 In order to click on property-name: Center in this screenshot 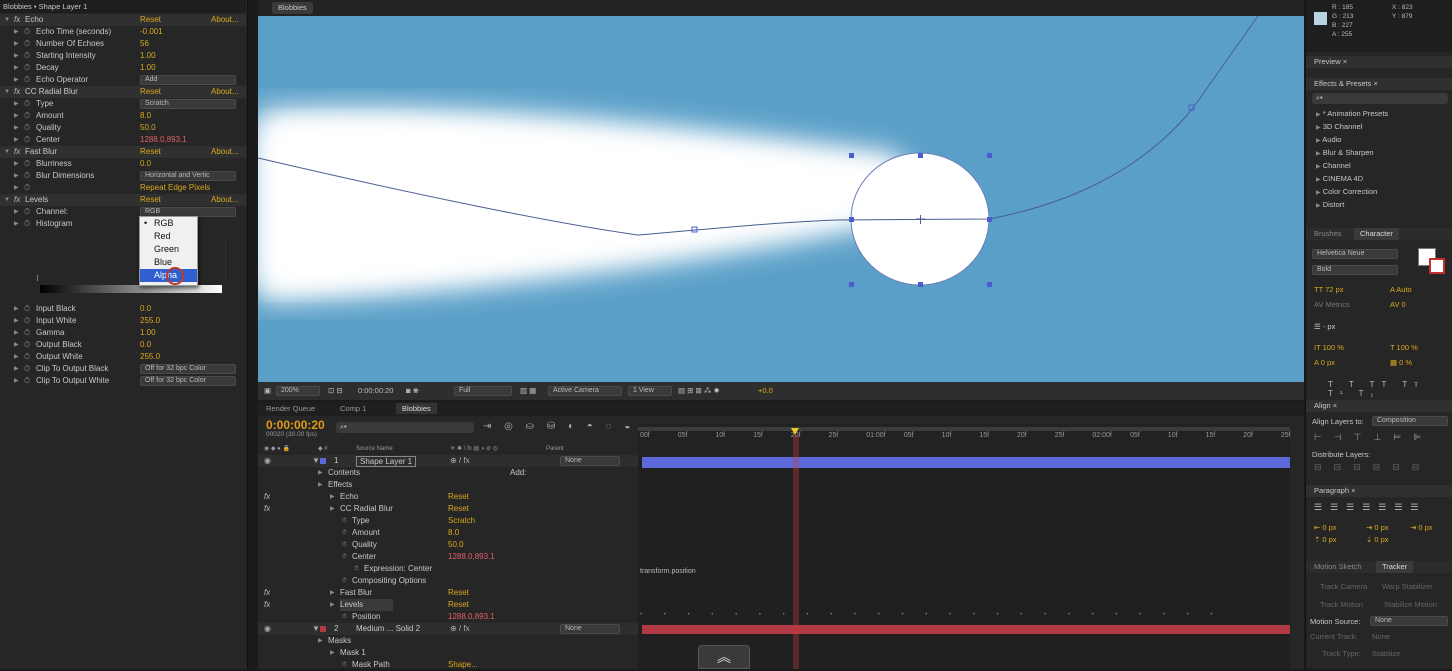, I will do `click(364, 557)`.